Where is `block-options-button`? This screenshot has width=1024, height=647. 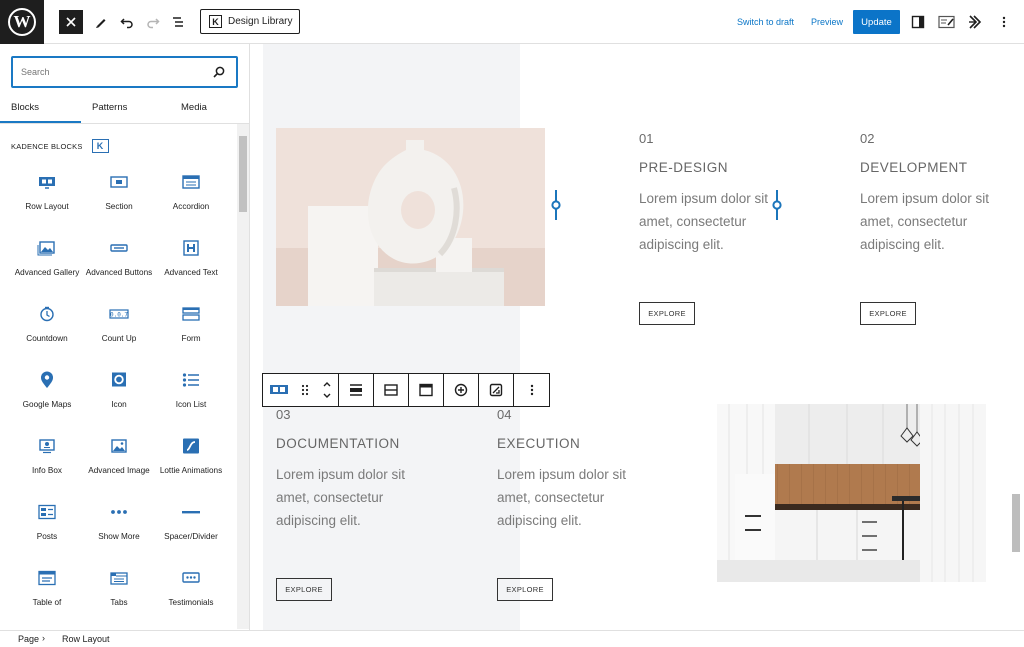
block-options-button is located at coordinates (531, 390).